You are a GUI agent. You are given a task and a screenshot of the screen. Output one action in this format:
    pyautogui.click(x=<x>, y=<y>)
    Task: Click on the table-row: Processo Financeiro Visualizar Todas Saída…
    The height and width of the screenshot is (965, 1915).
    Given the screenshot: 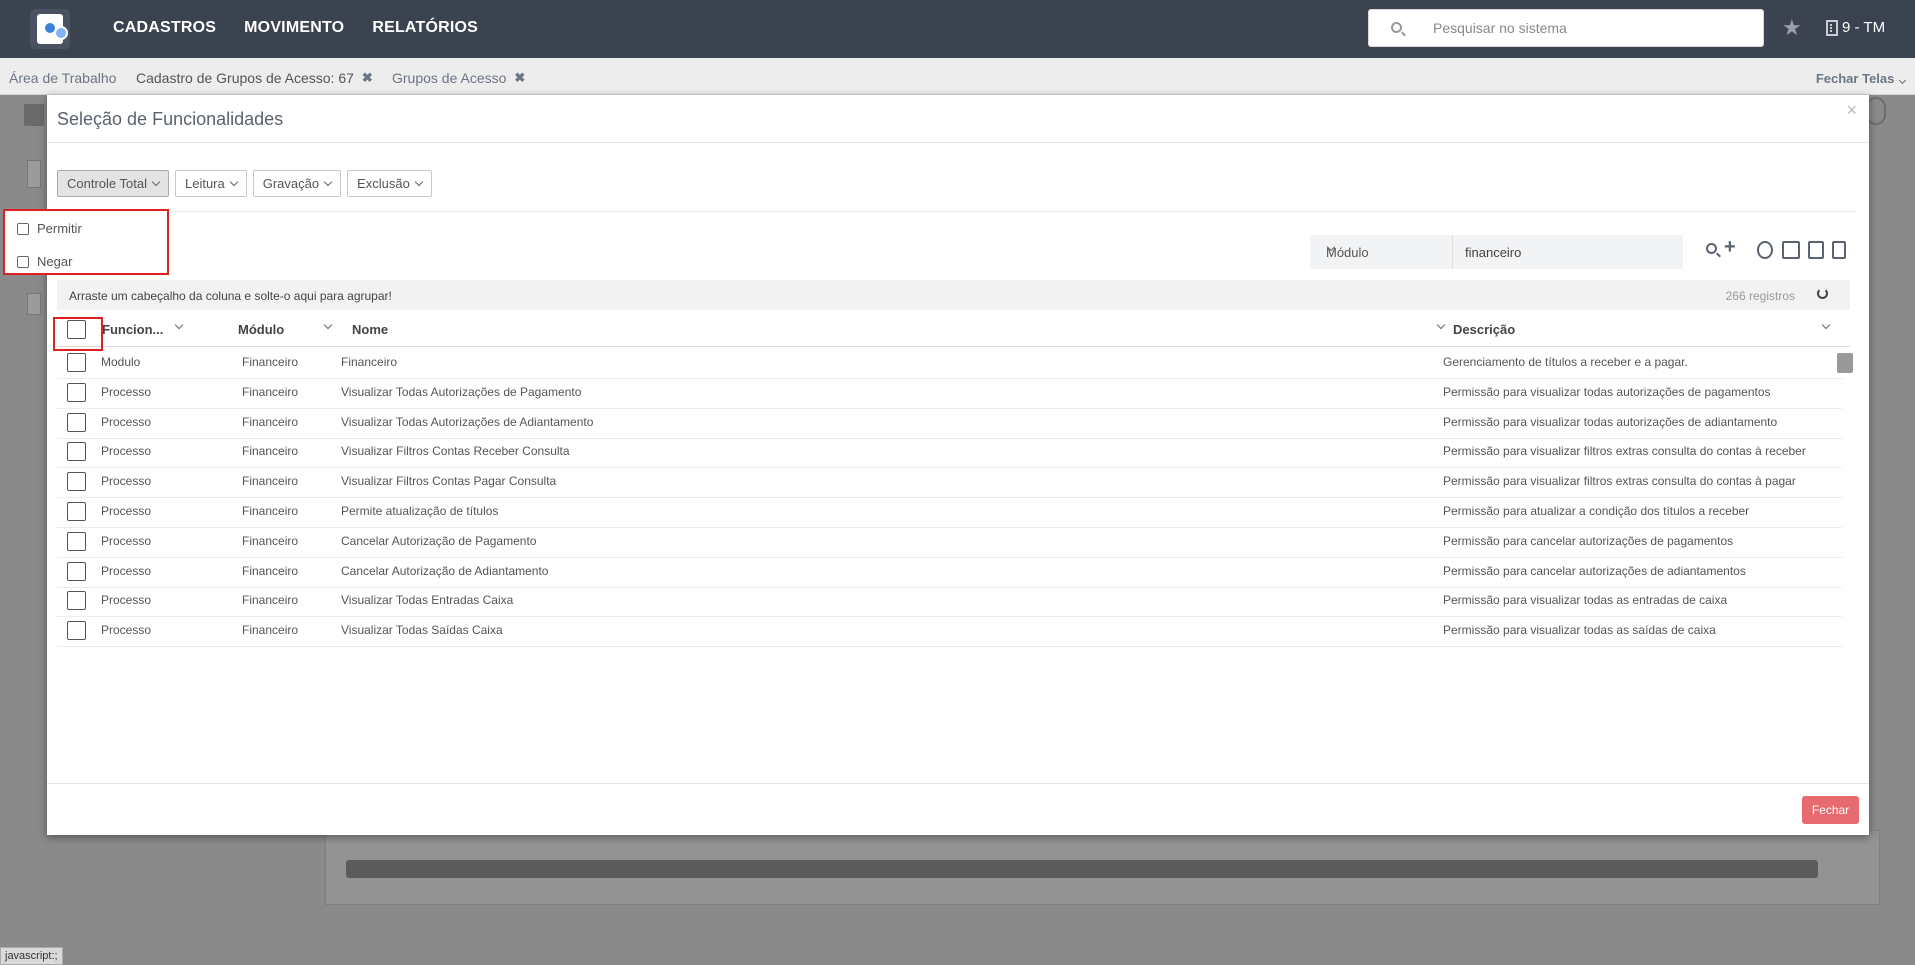 What is the action you would take?
    pyautogui.click(x=949, y=632)
    